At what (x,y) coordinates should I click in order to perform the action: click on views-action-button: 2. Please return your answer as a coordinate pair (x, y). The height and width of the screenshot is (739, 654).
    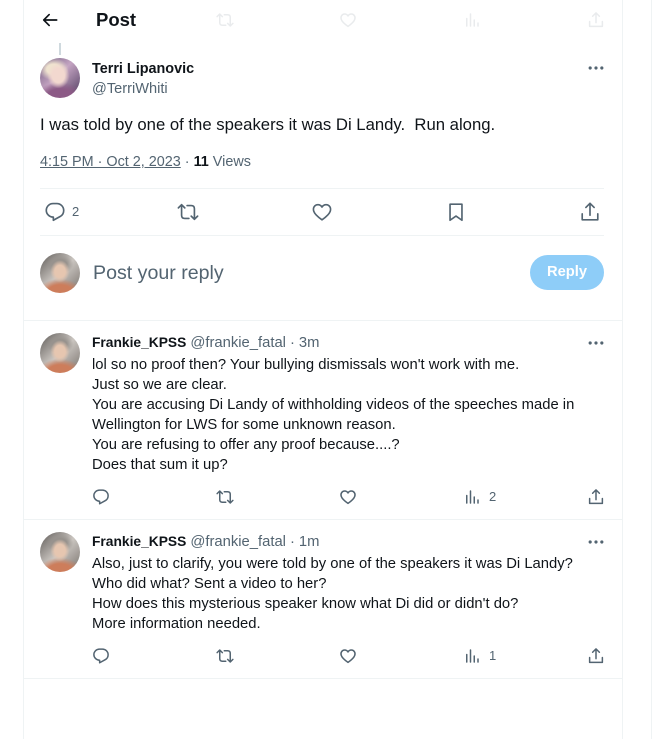
    Looking at the image, I should click on (479, 497).